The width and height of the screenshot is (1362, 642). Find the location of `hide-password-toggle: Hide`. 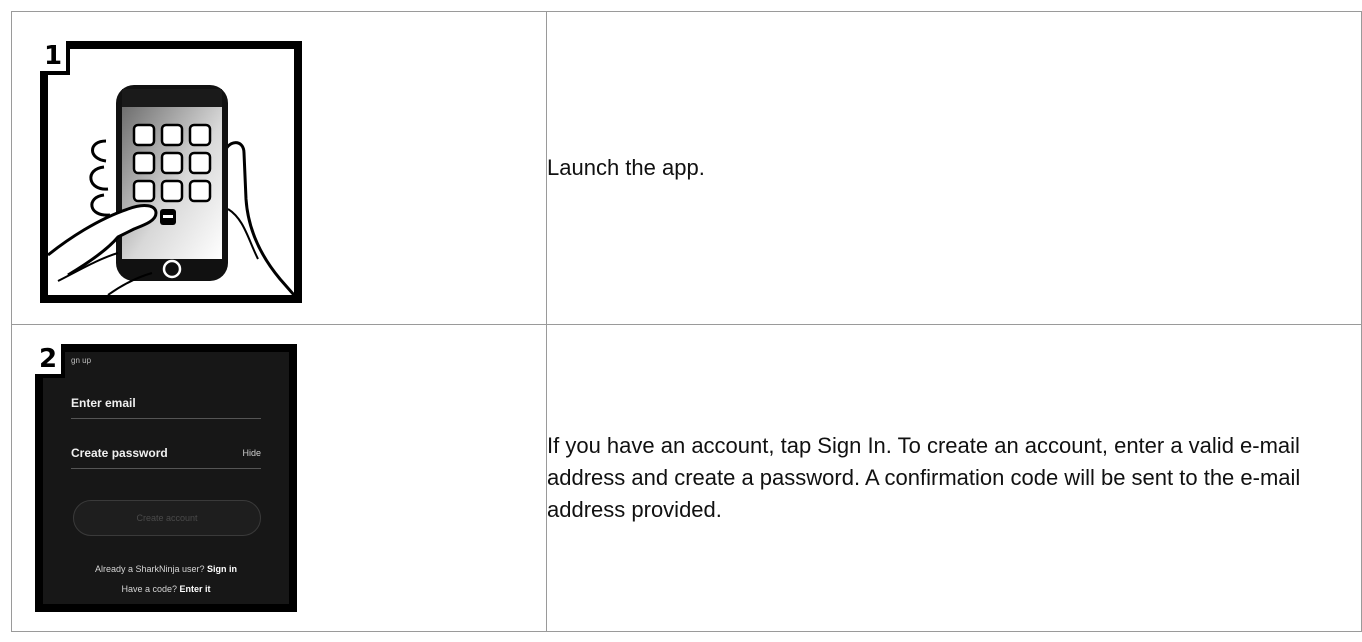

hide-password-toggle: Hide is located at coordinates (251, 453).